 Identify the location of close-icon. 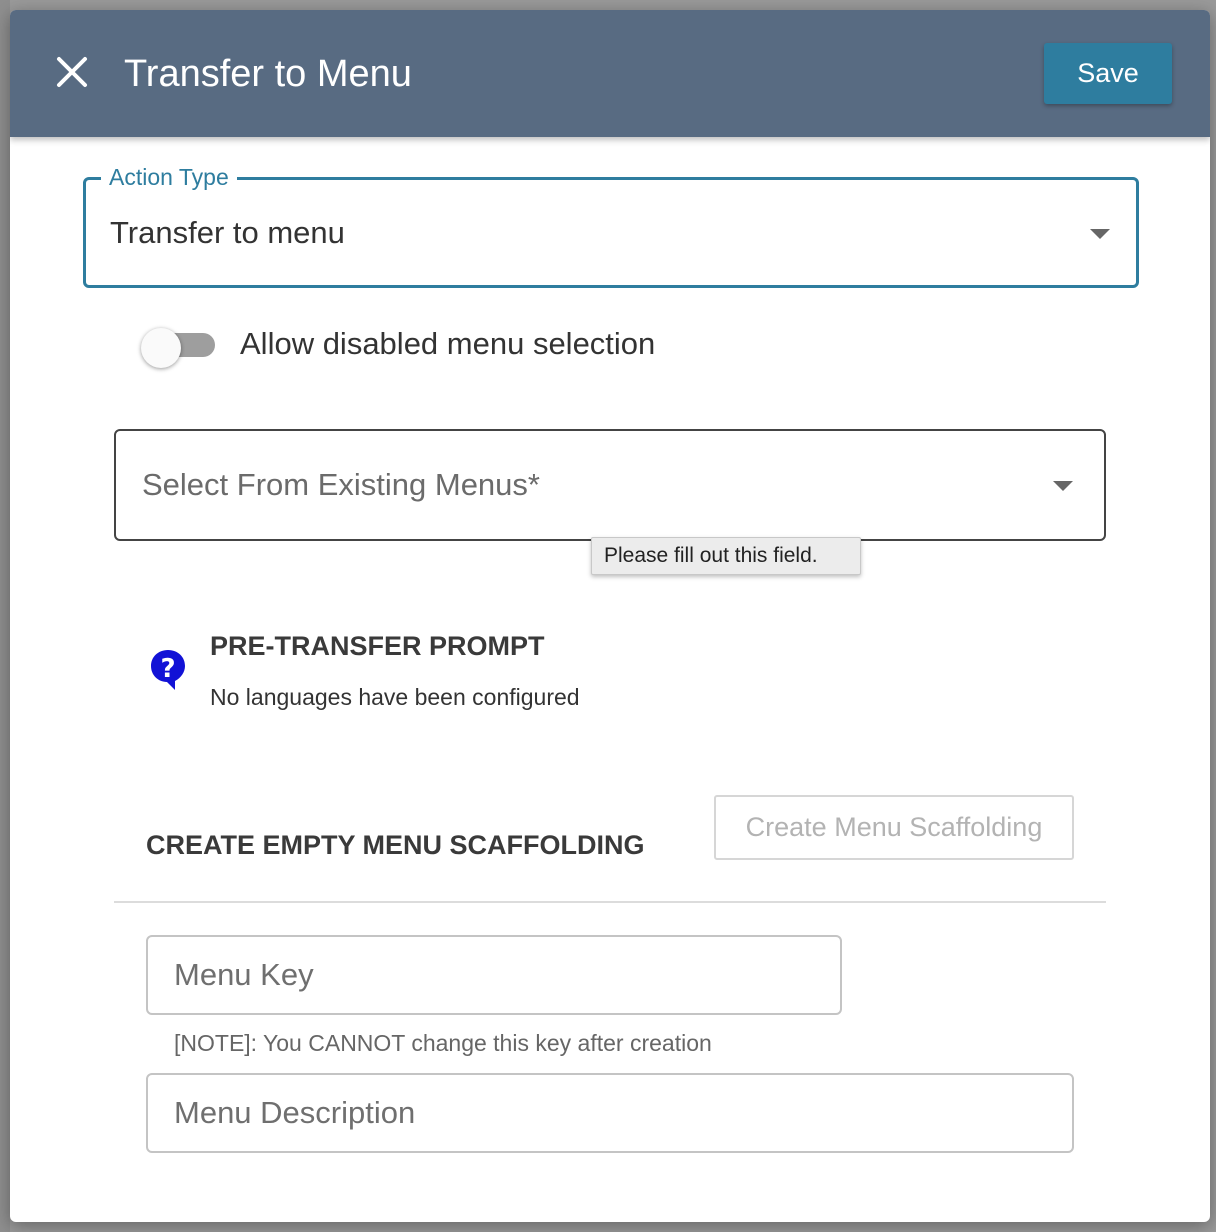
(72, 72).